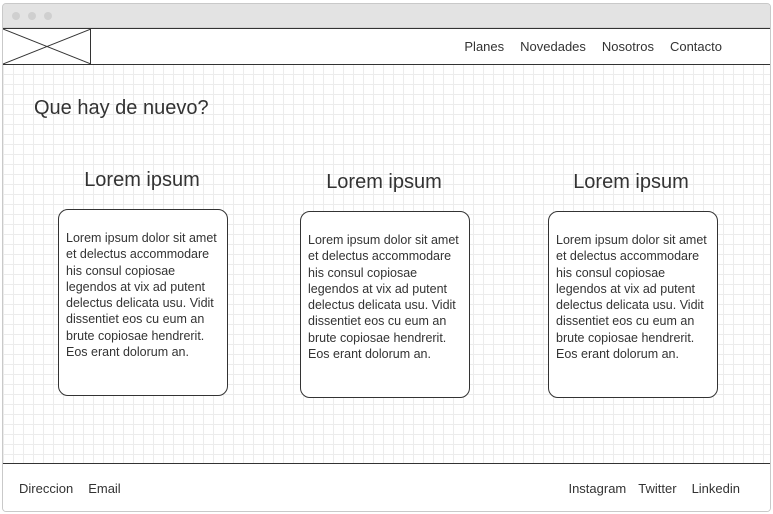 This screenshot has width=773, height=514. Describe the element at coordinates (104, 488) in the screenshot. I see `footer-link-email: Email` at that location.